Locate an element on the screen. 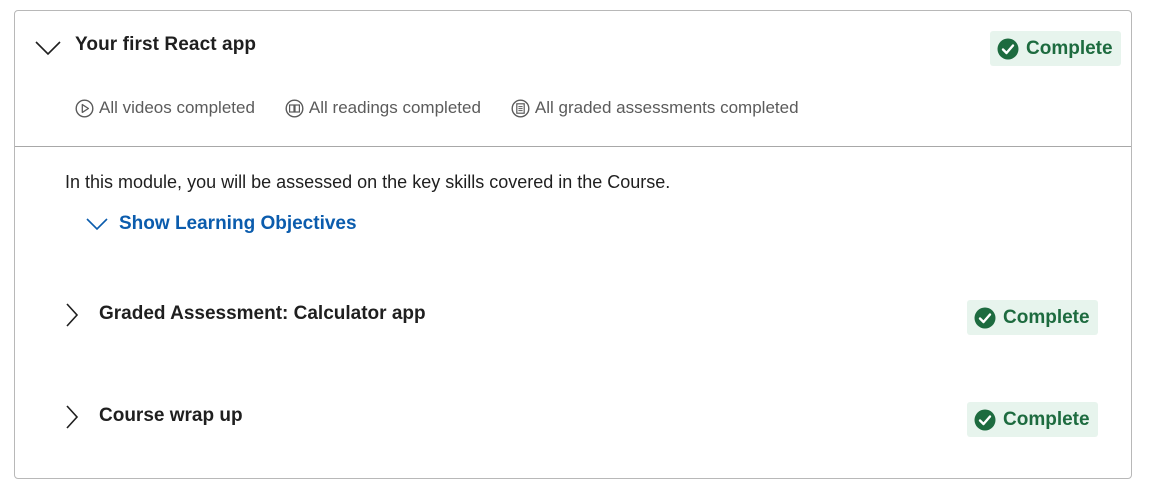 The image size is (1162, 487). module-title: Your first React app is located at coordinates (166, 44).